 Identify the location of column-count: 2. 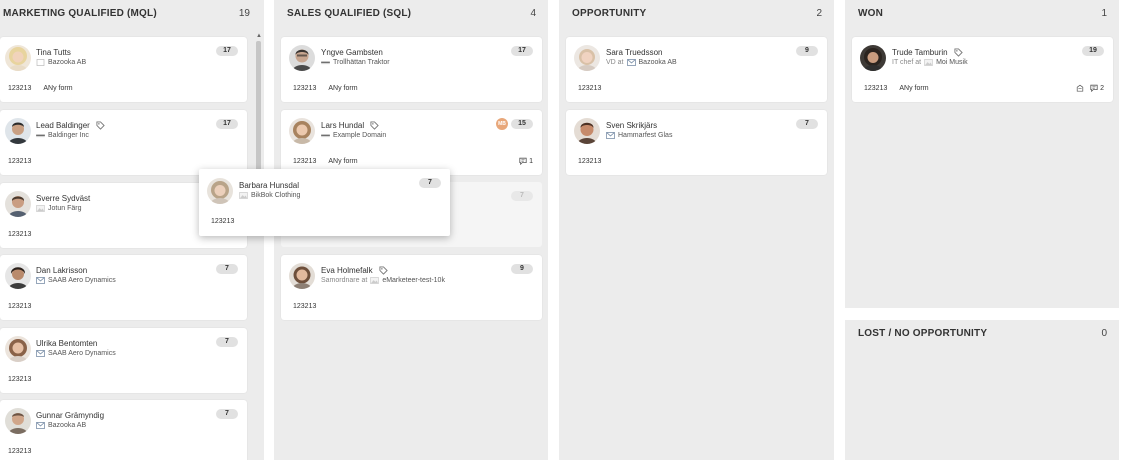
(819, 13).